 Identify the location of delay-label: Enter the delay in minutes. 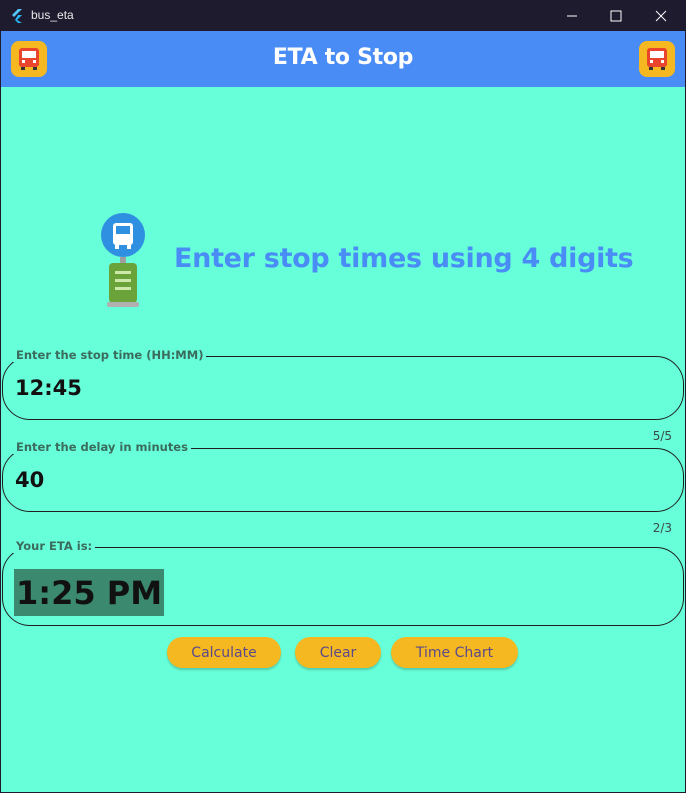
(102, 447).